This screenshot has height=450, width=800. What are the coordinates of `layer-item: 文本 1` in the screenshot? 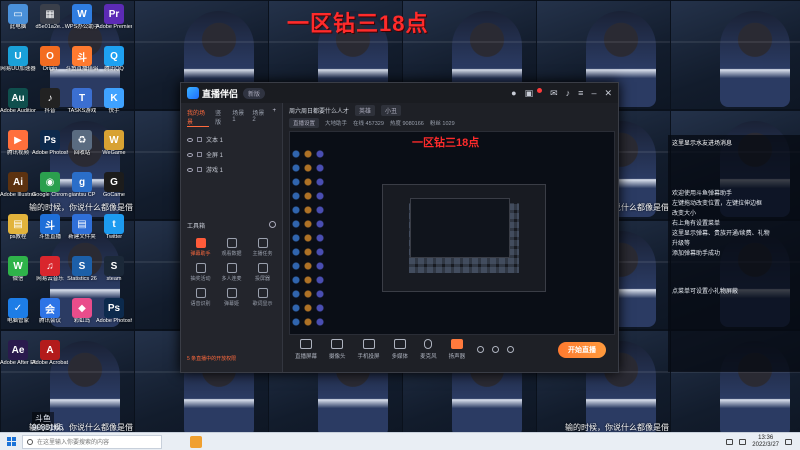 It's located at (231, 139).